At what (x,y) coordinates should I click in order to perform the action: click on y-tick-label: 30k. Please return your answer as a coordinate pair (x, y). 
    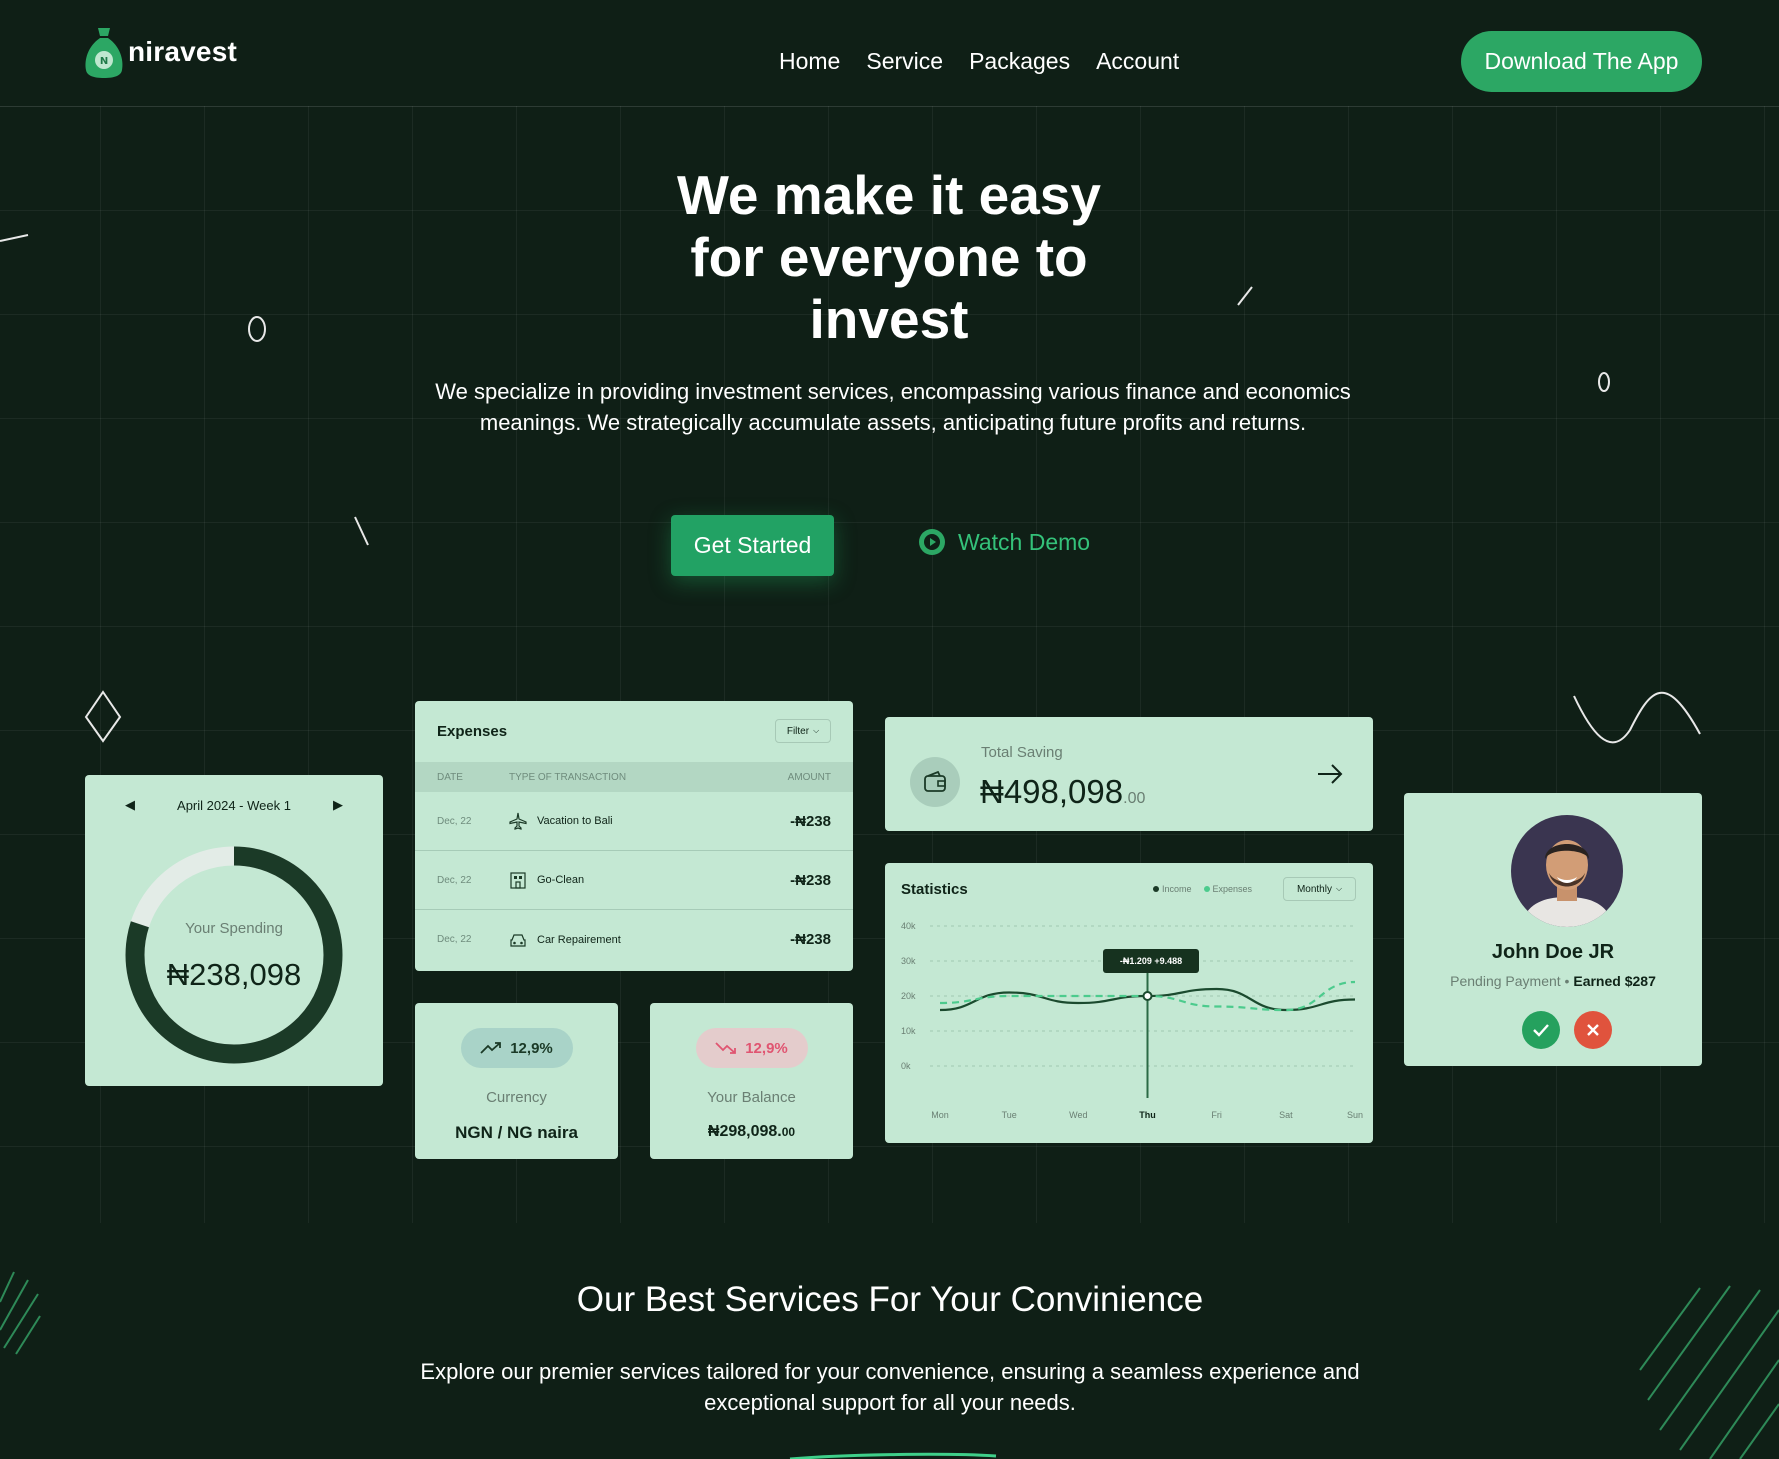
    Looking at the image, I should click on (908, 961).